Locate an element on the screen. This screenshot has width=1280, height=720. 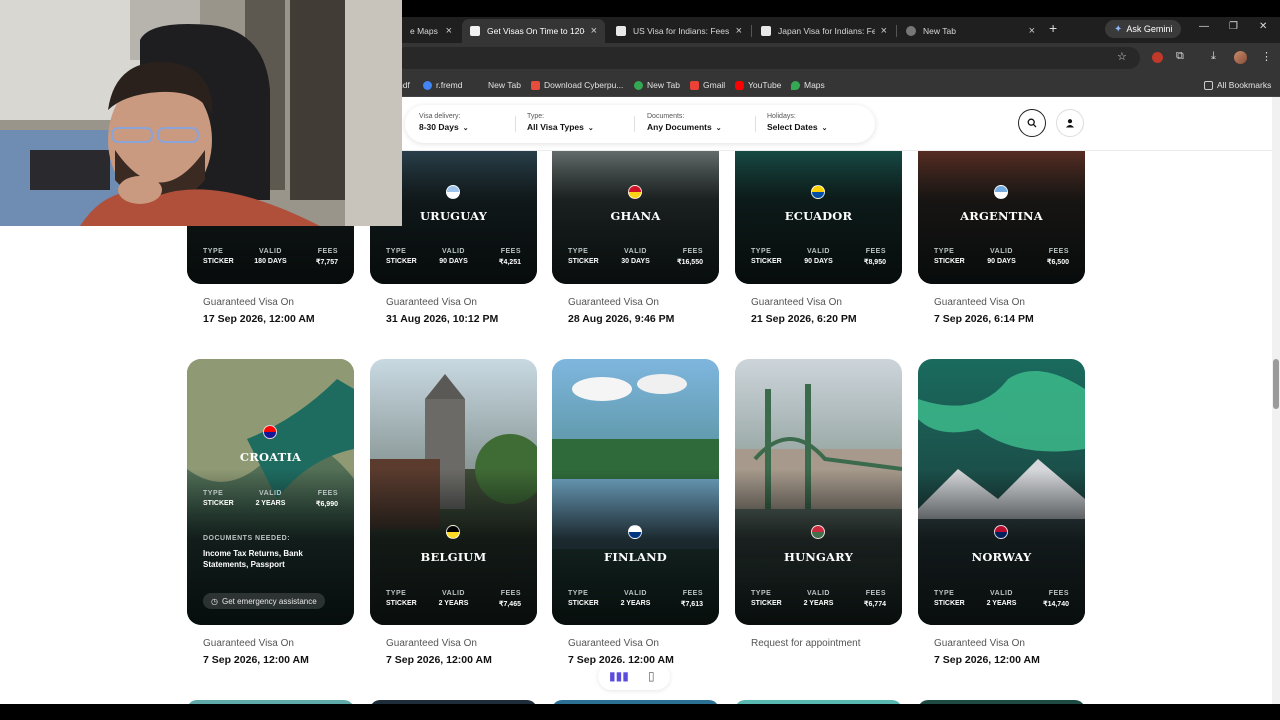
grid-view-icon: ▮▮▮ is located at coordinates (619, 676).